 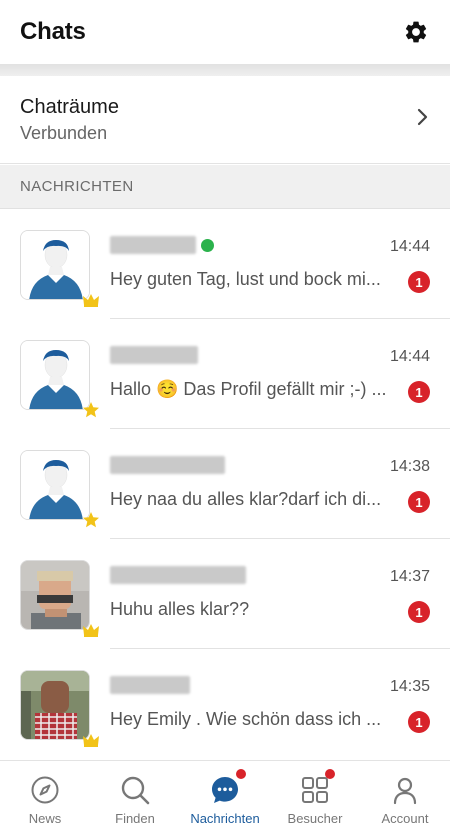 I want to click on nav-label: Besucher, so click(x=315, y=818).